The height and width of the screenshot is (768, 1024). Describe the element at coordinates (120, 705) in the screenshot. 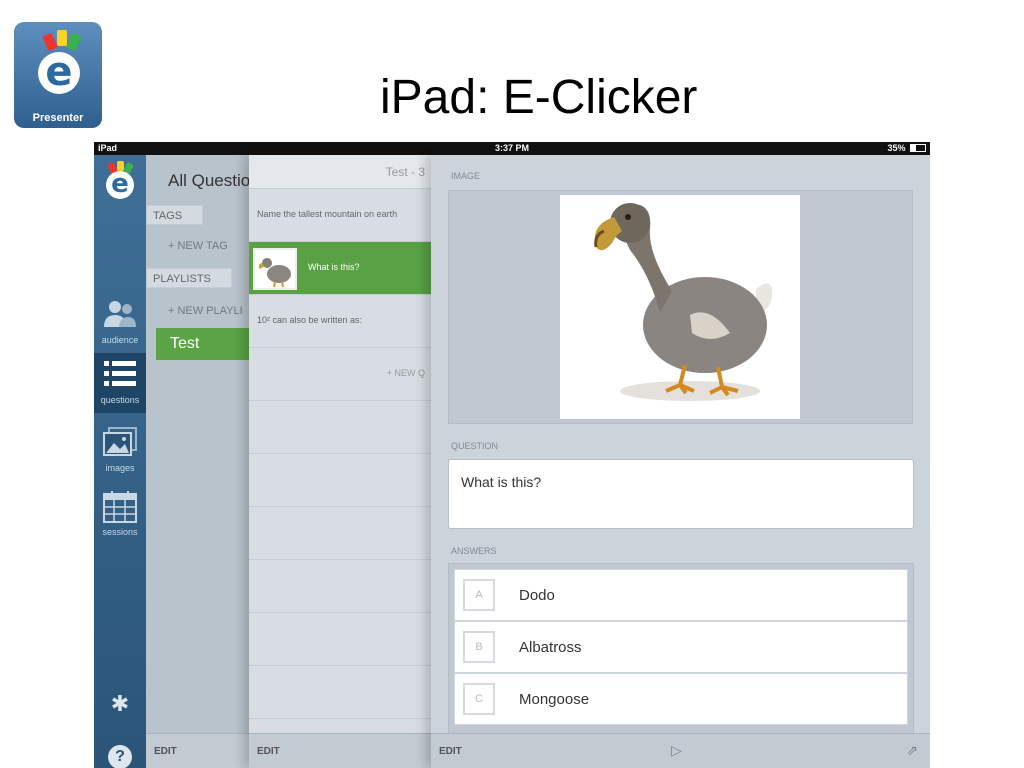

I see `gear-icon: ✱` at that location.